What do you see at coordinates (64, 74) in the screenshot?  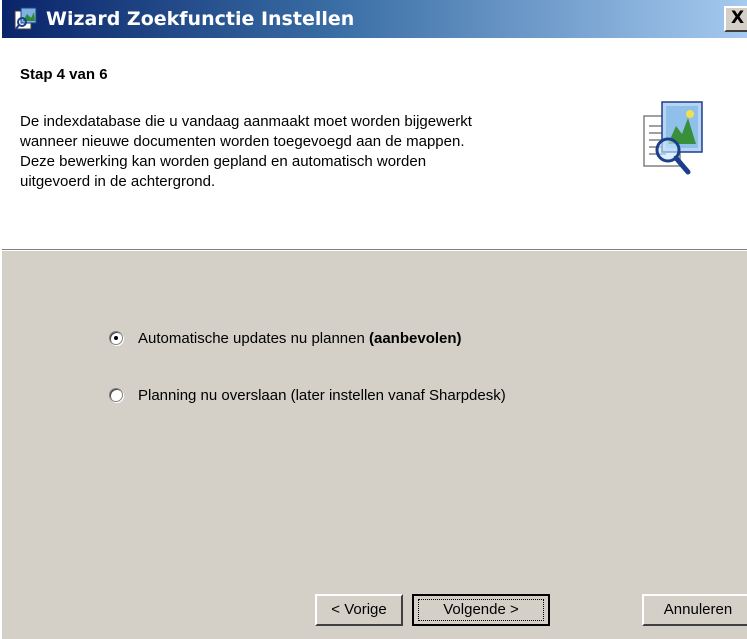 I see `step-indicator: Stap 4 van 6` at bounding box center [64, 74].